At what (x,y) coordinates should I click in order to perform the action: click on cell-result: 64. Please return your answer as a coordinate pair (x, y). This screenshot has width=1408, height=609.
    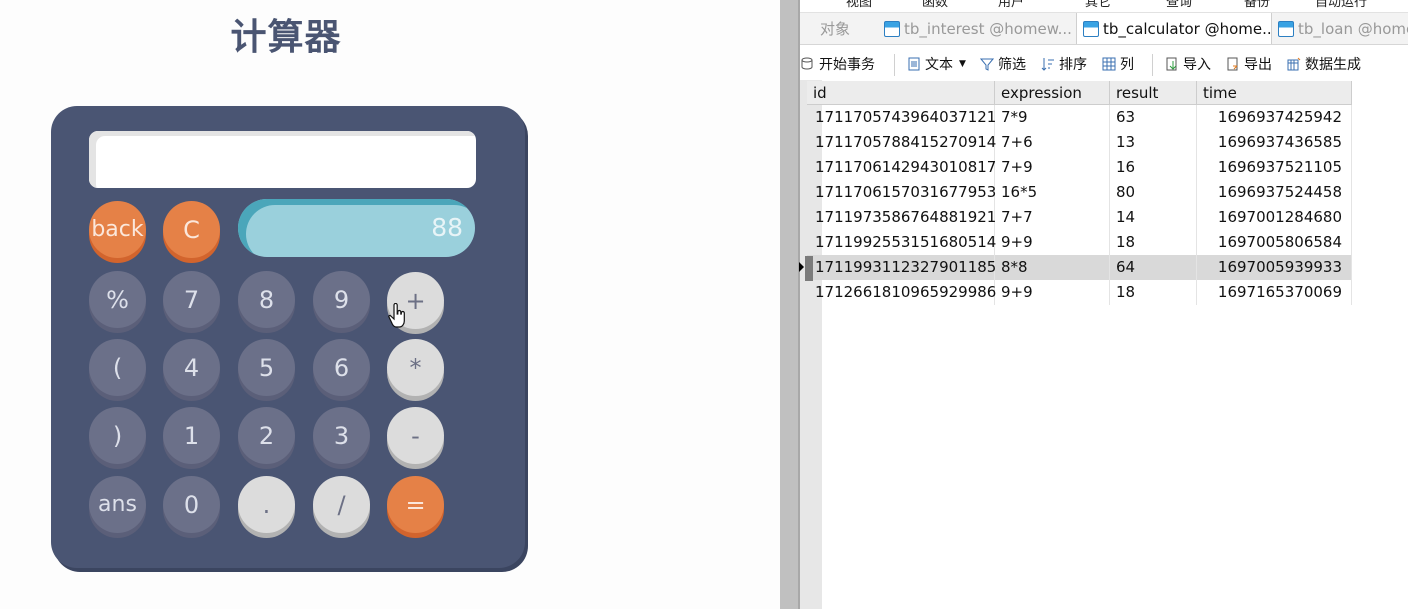
    Looking at the image, I should click on (1153, 267).